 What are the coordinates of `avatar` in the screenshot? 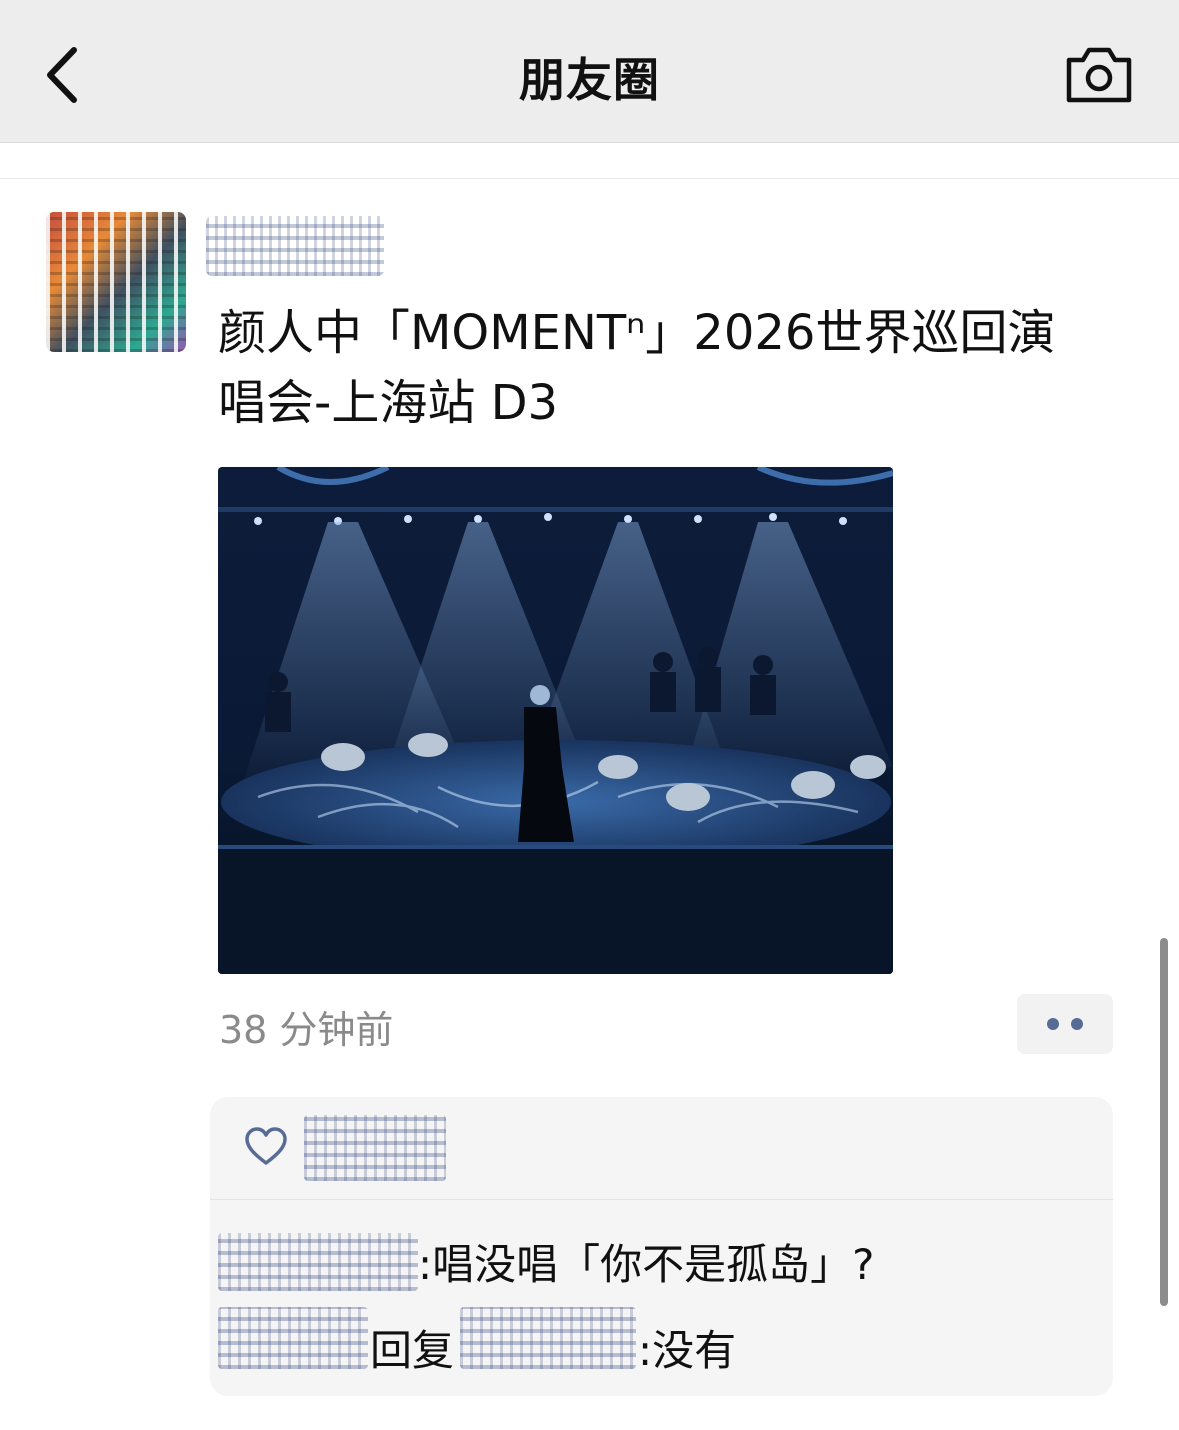 It's located at (116, 282).